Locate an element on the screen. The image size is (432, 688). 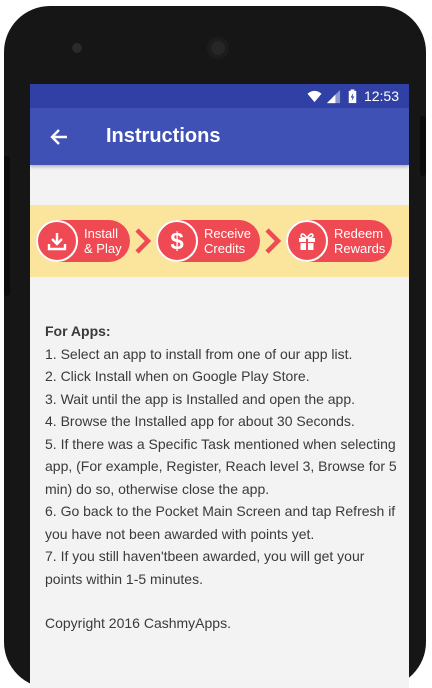
step-redeem-rewards: Redeem Rewards is located at coordinates (339, 241).